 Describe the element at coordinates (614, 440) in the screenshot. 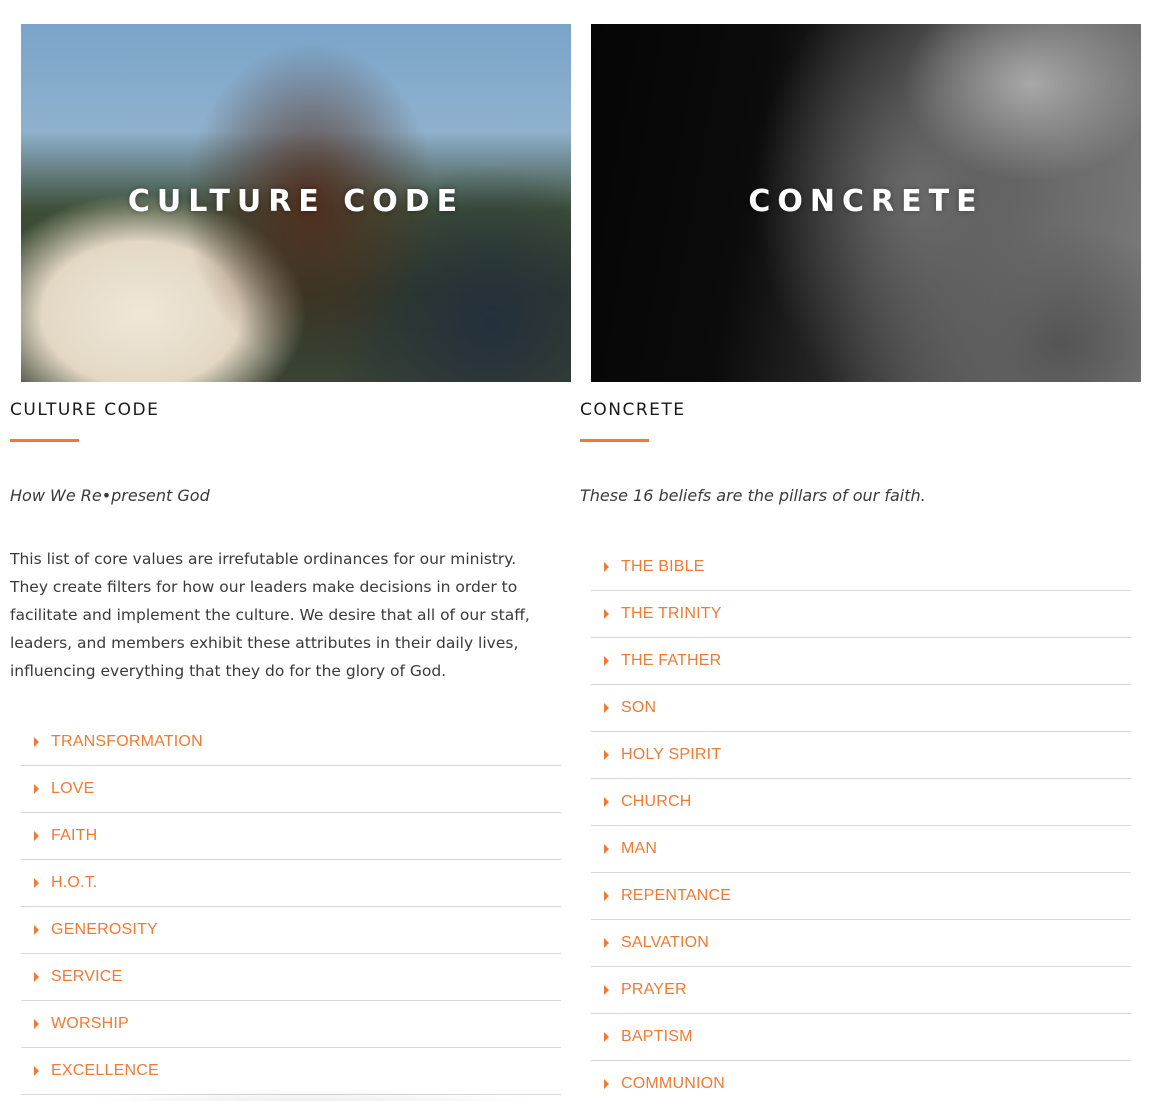

I see `concrete-heading-underline` at that location.